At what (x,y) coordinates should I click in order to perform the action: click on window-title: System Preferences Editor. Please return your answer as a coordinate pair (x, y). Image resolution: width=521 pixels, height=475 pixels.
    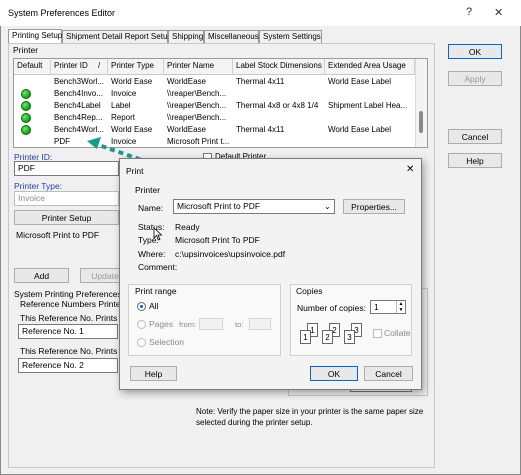
    Looking at the image, I should click on (62, 13).